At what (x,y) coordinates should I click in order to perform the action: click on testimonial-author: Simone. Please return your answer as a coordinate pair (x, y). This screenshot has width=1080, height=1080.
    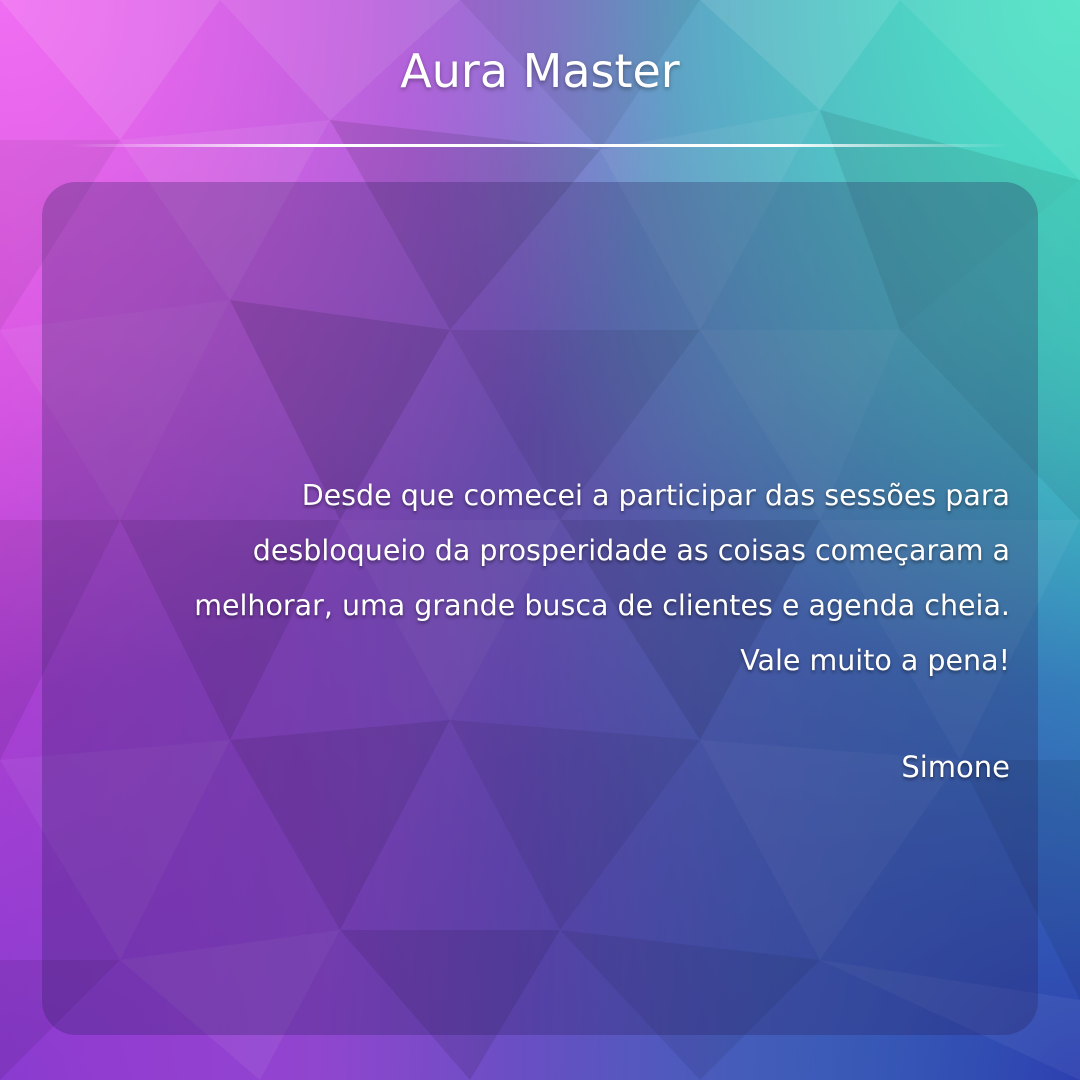
    Looking at the image, I should click on (955, 767).